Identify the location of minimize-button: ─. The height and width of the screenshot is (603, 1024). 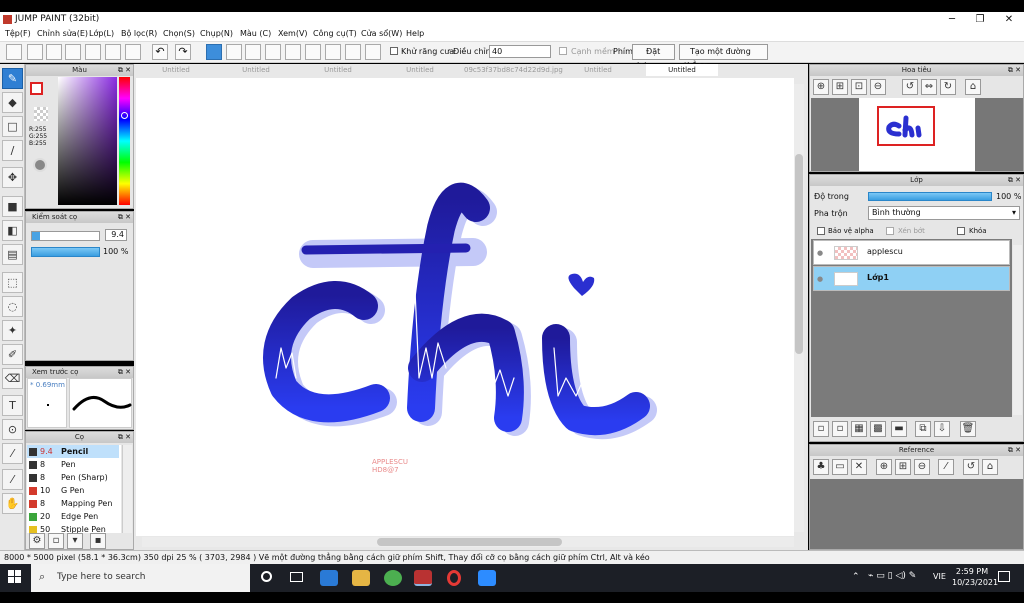
(952, 19).